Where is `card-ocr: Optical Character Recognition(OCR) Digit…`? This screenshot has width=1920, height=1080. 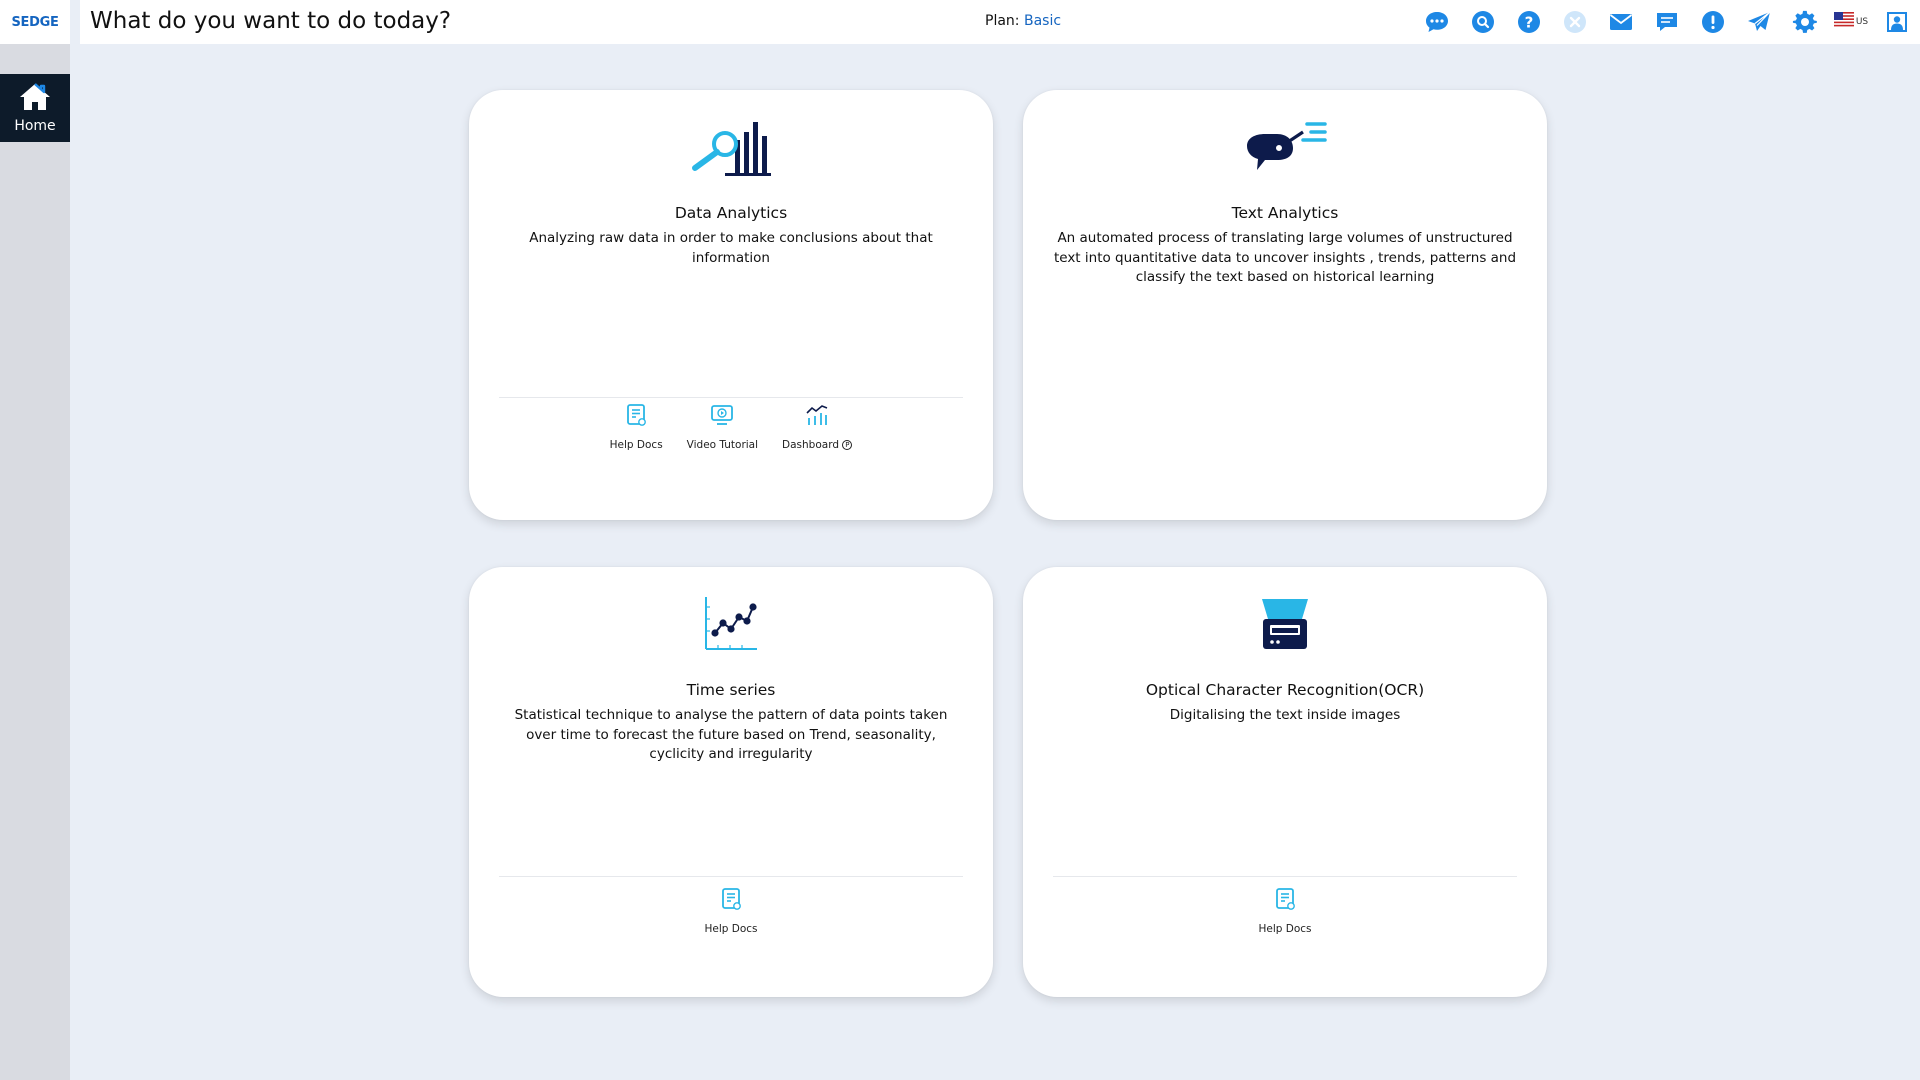 card-ocr: Optical Character Recognition(OCR) Digit… is located at coordinates (1285, 782).